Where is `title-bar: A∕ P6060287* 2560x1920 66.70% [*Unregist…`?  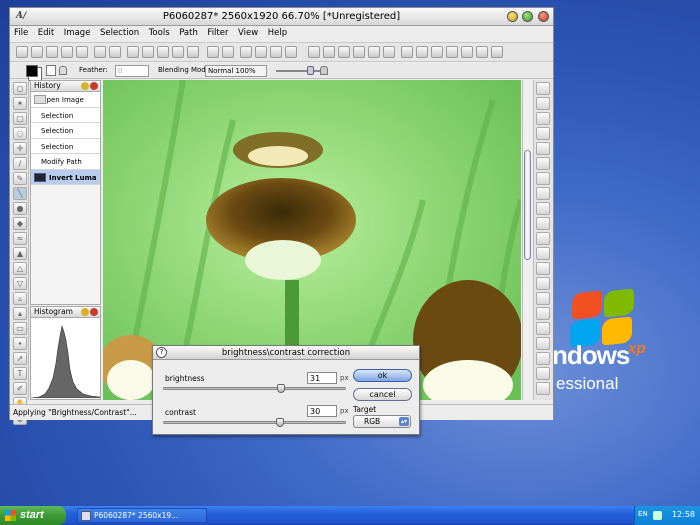 title-bar: A∕ P6060287* 2560x1920 66.70% [*Unregist… is located at coordinates (281, 17).